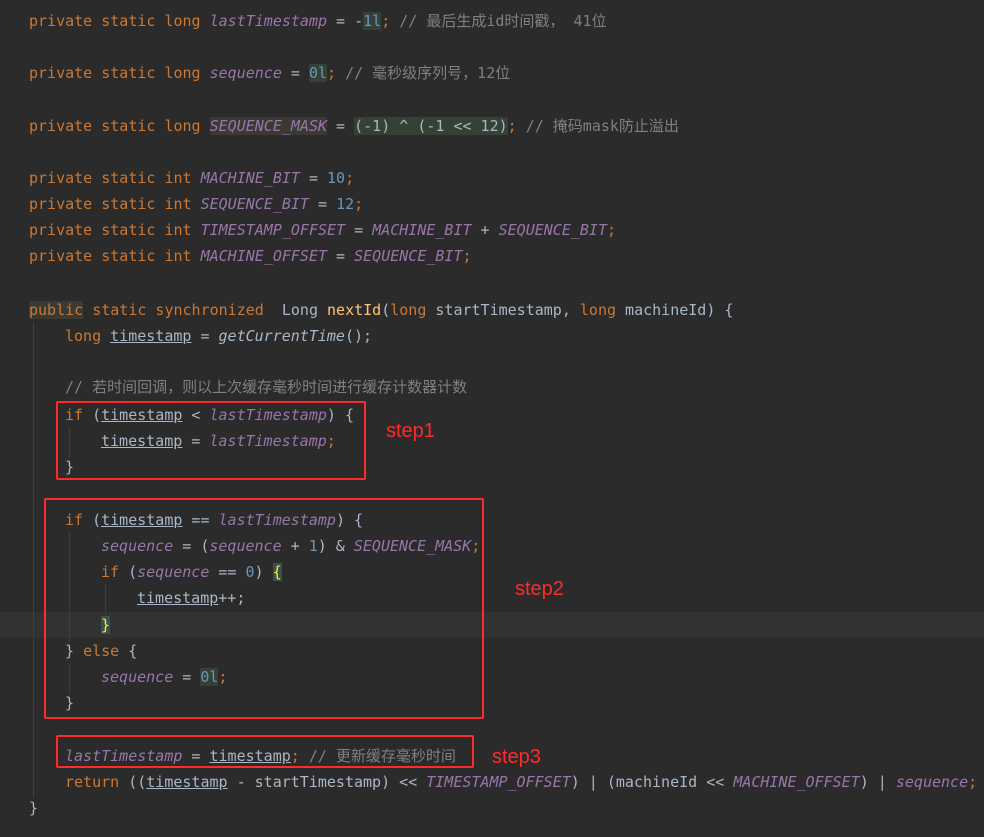 The height and width of the screenshot is (837, 984). Describe the element at coordinates (372, 21) in the screenshot. I see `code-token: 1l` at that location.